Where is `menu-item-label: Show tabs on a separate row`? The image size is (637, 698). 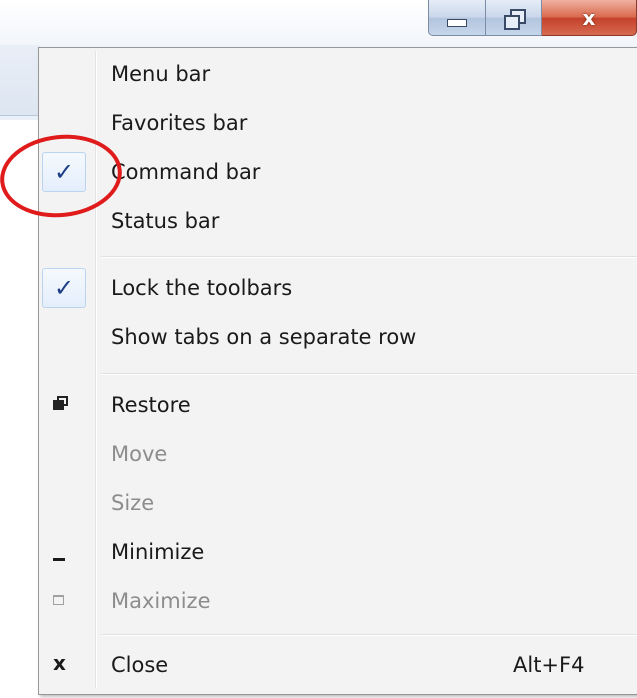
menu-item-label: Show tabs on a separate row is located at coordinates (264, 337).